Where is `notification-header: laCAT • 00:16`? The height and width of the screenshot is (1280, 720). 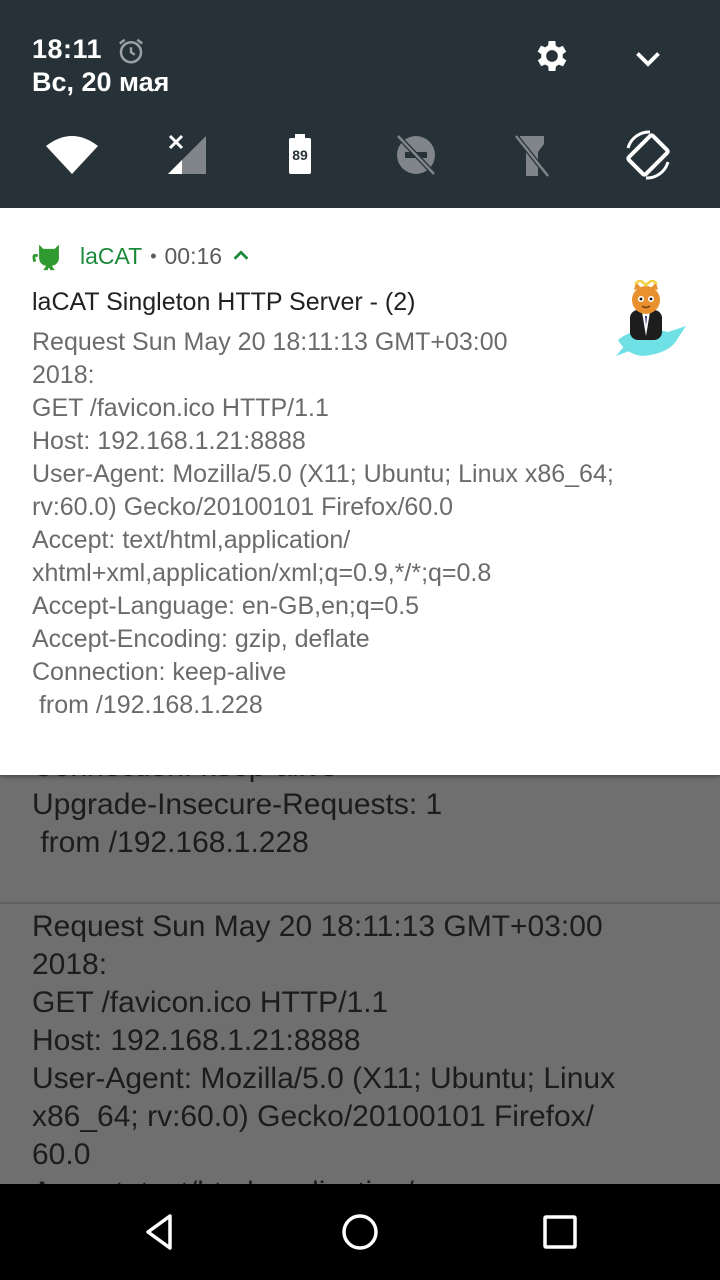
notification-header: laCAT • 00:16 is located at coordinates (142, 256).